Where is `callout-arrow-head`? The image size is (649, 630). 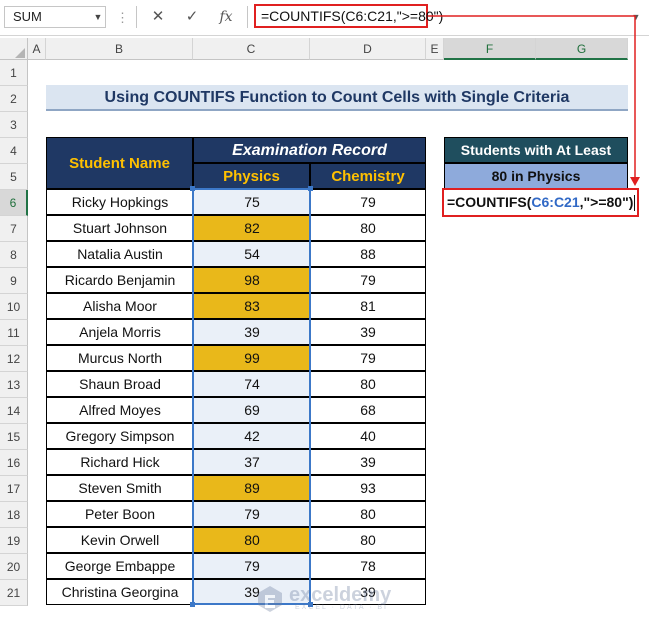 callout-arrow-head is located at coordinates (635, 181).